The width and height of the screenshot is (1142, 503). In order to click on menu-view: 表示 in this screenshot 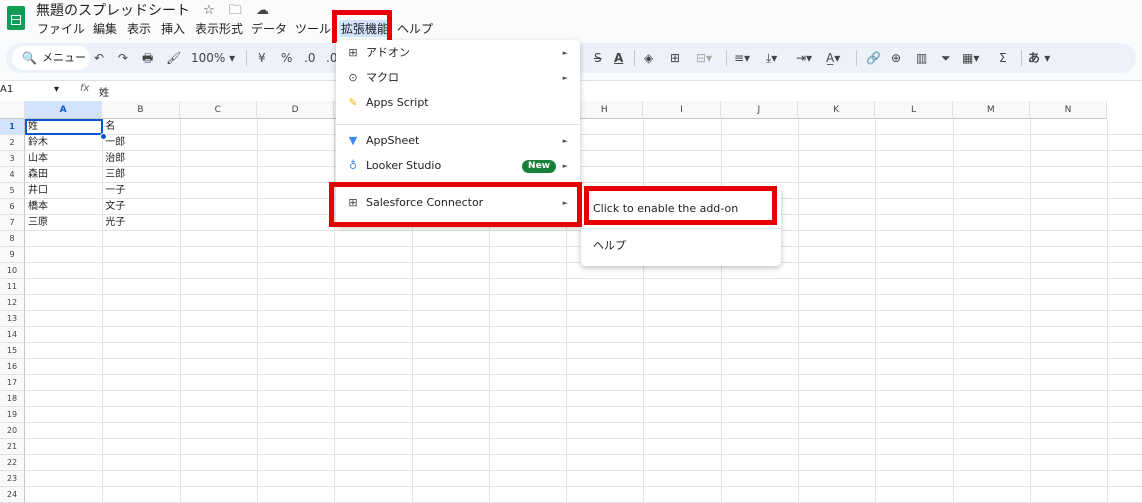, I will do `click(139, 28)`.